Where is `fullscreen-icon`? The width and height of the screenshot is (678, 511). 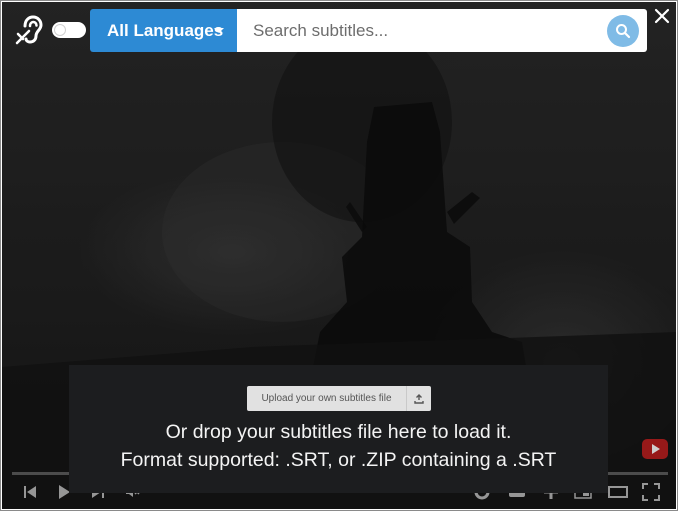
fullscreen-icon is located at coordinates (651, 492).